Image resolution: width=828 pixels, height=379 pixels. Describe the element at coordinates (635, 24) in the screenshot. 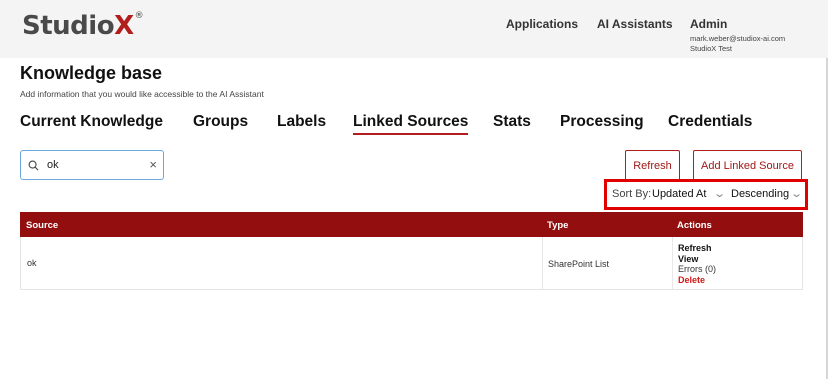

I see `nav-ai-assistants: AI Assistants` at that location.